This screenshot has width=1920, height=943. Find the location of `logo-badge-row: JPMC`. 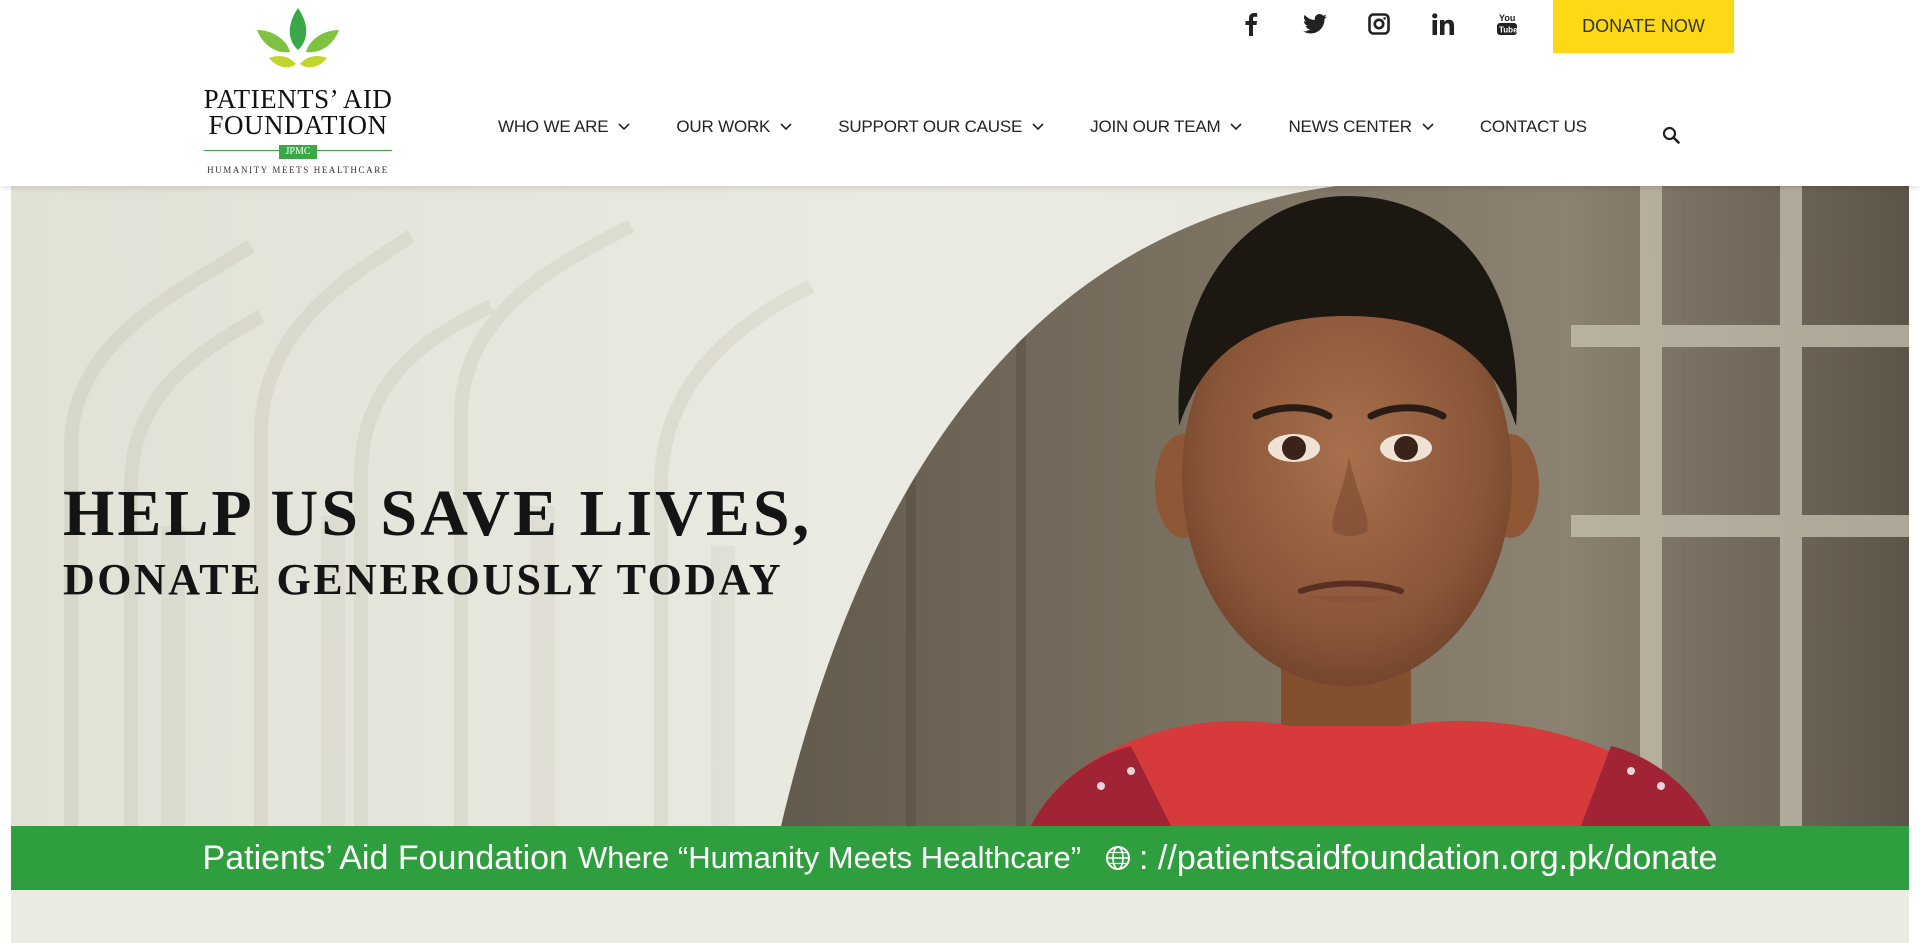

logo-badge-row: JPMC is located at coordinates (298, 150).